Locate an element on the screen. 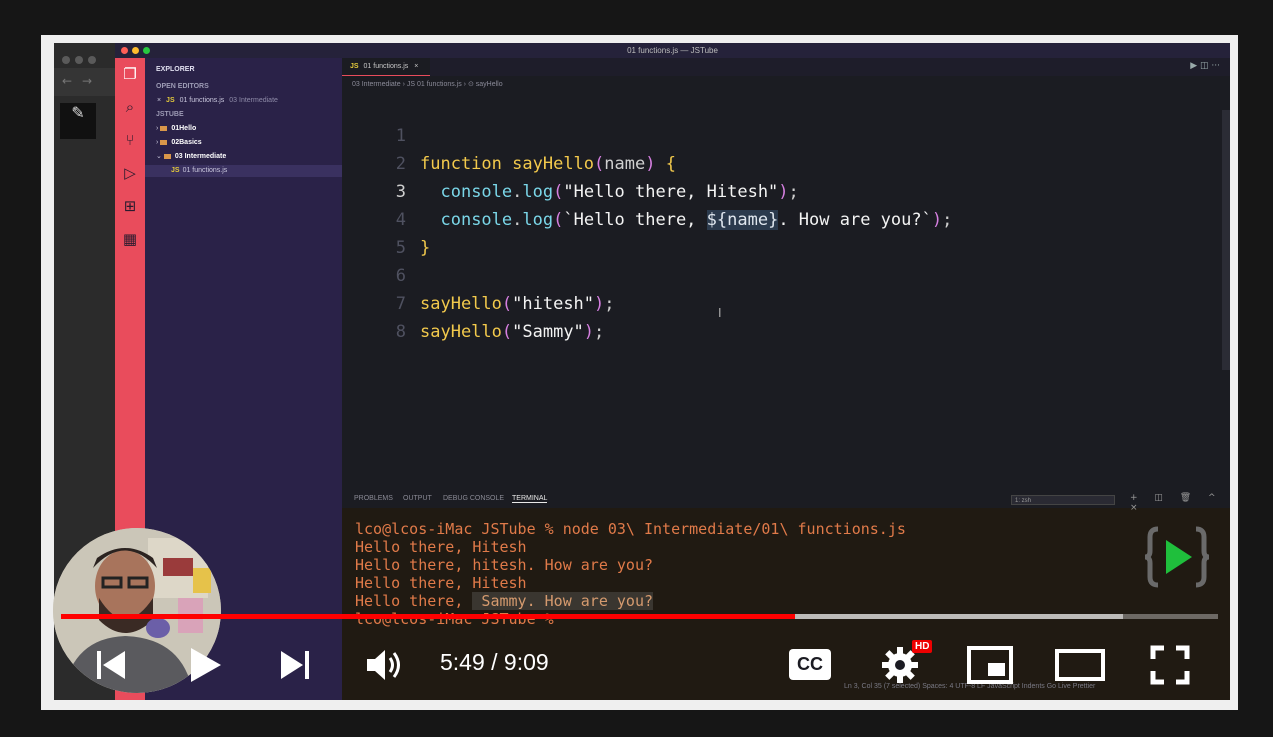  hd-badge: HD is located at coordinates (922, 646).